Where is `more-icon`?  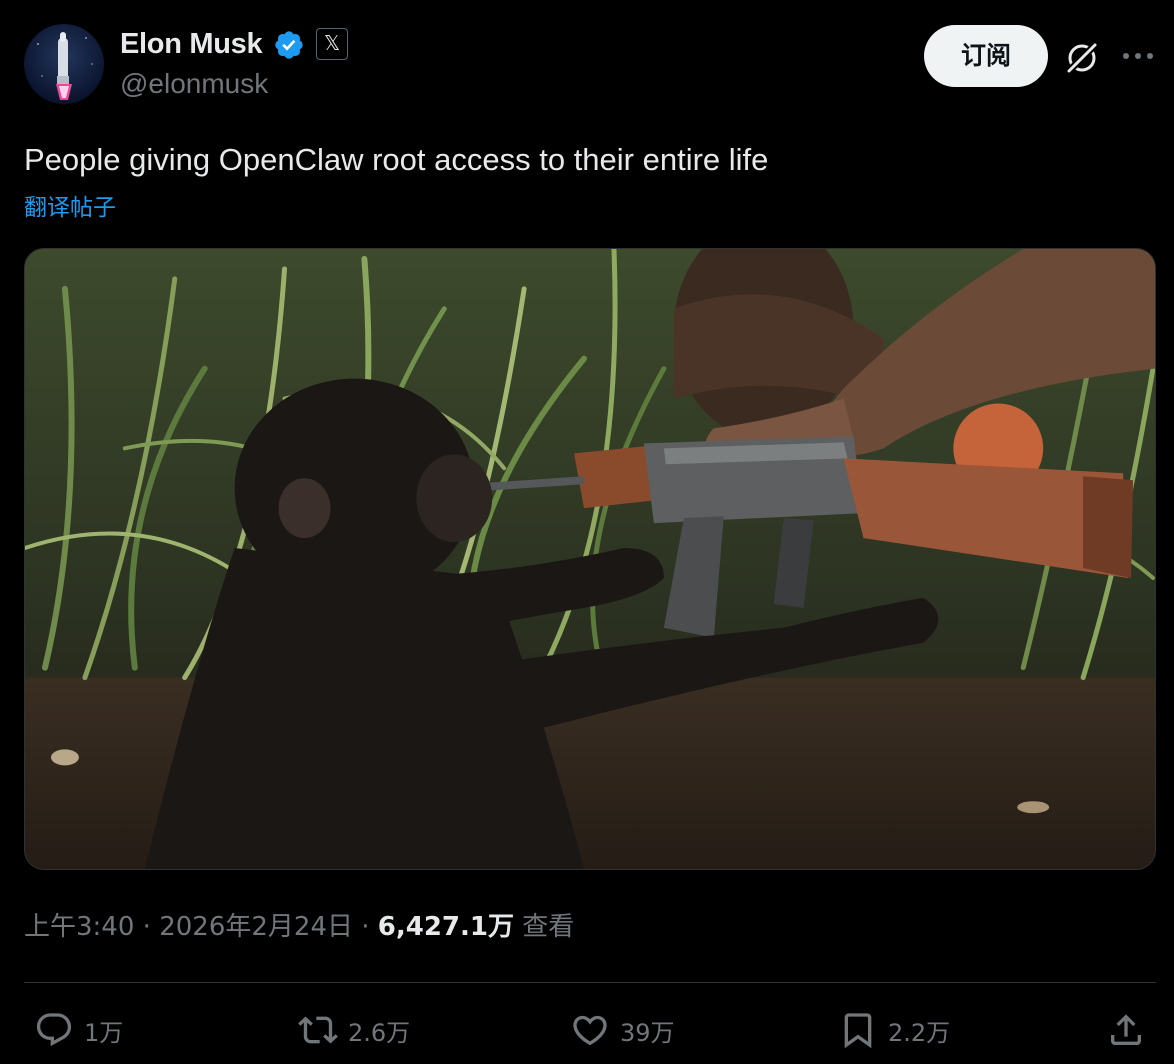 more-icon is located at coordinates (1138, 56).